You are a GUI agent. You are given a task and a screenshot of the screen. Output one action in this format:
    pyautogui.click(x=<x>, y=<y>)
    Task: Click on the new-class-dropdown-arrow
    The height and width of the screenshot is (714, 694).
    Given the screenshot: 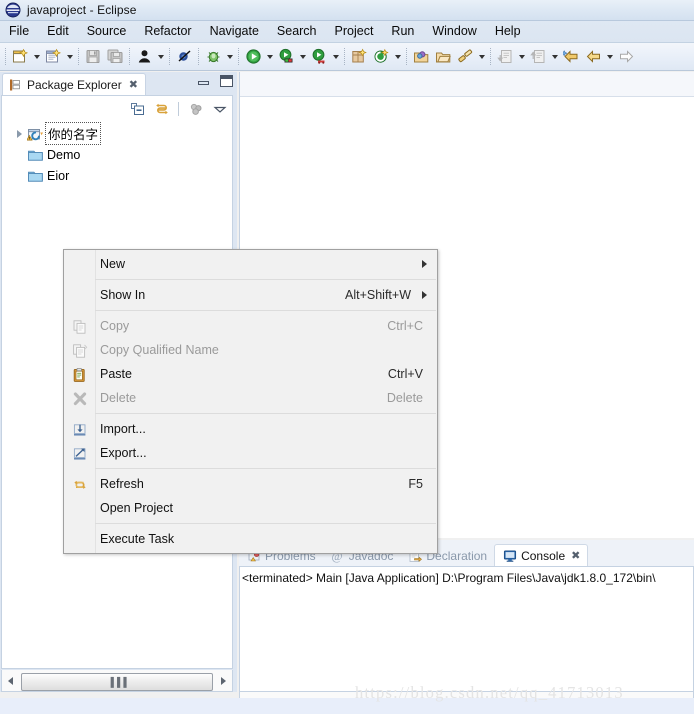 What is the action you would take?
    pyautogui.click(x=397, y=57)
    